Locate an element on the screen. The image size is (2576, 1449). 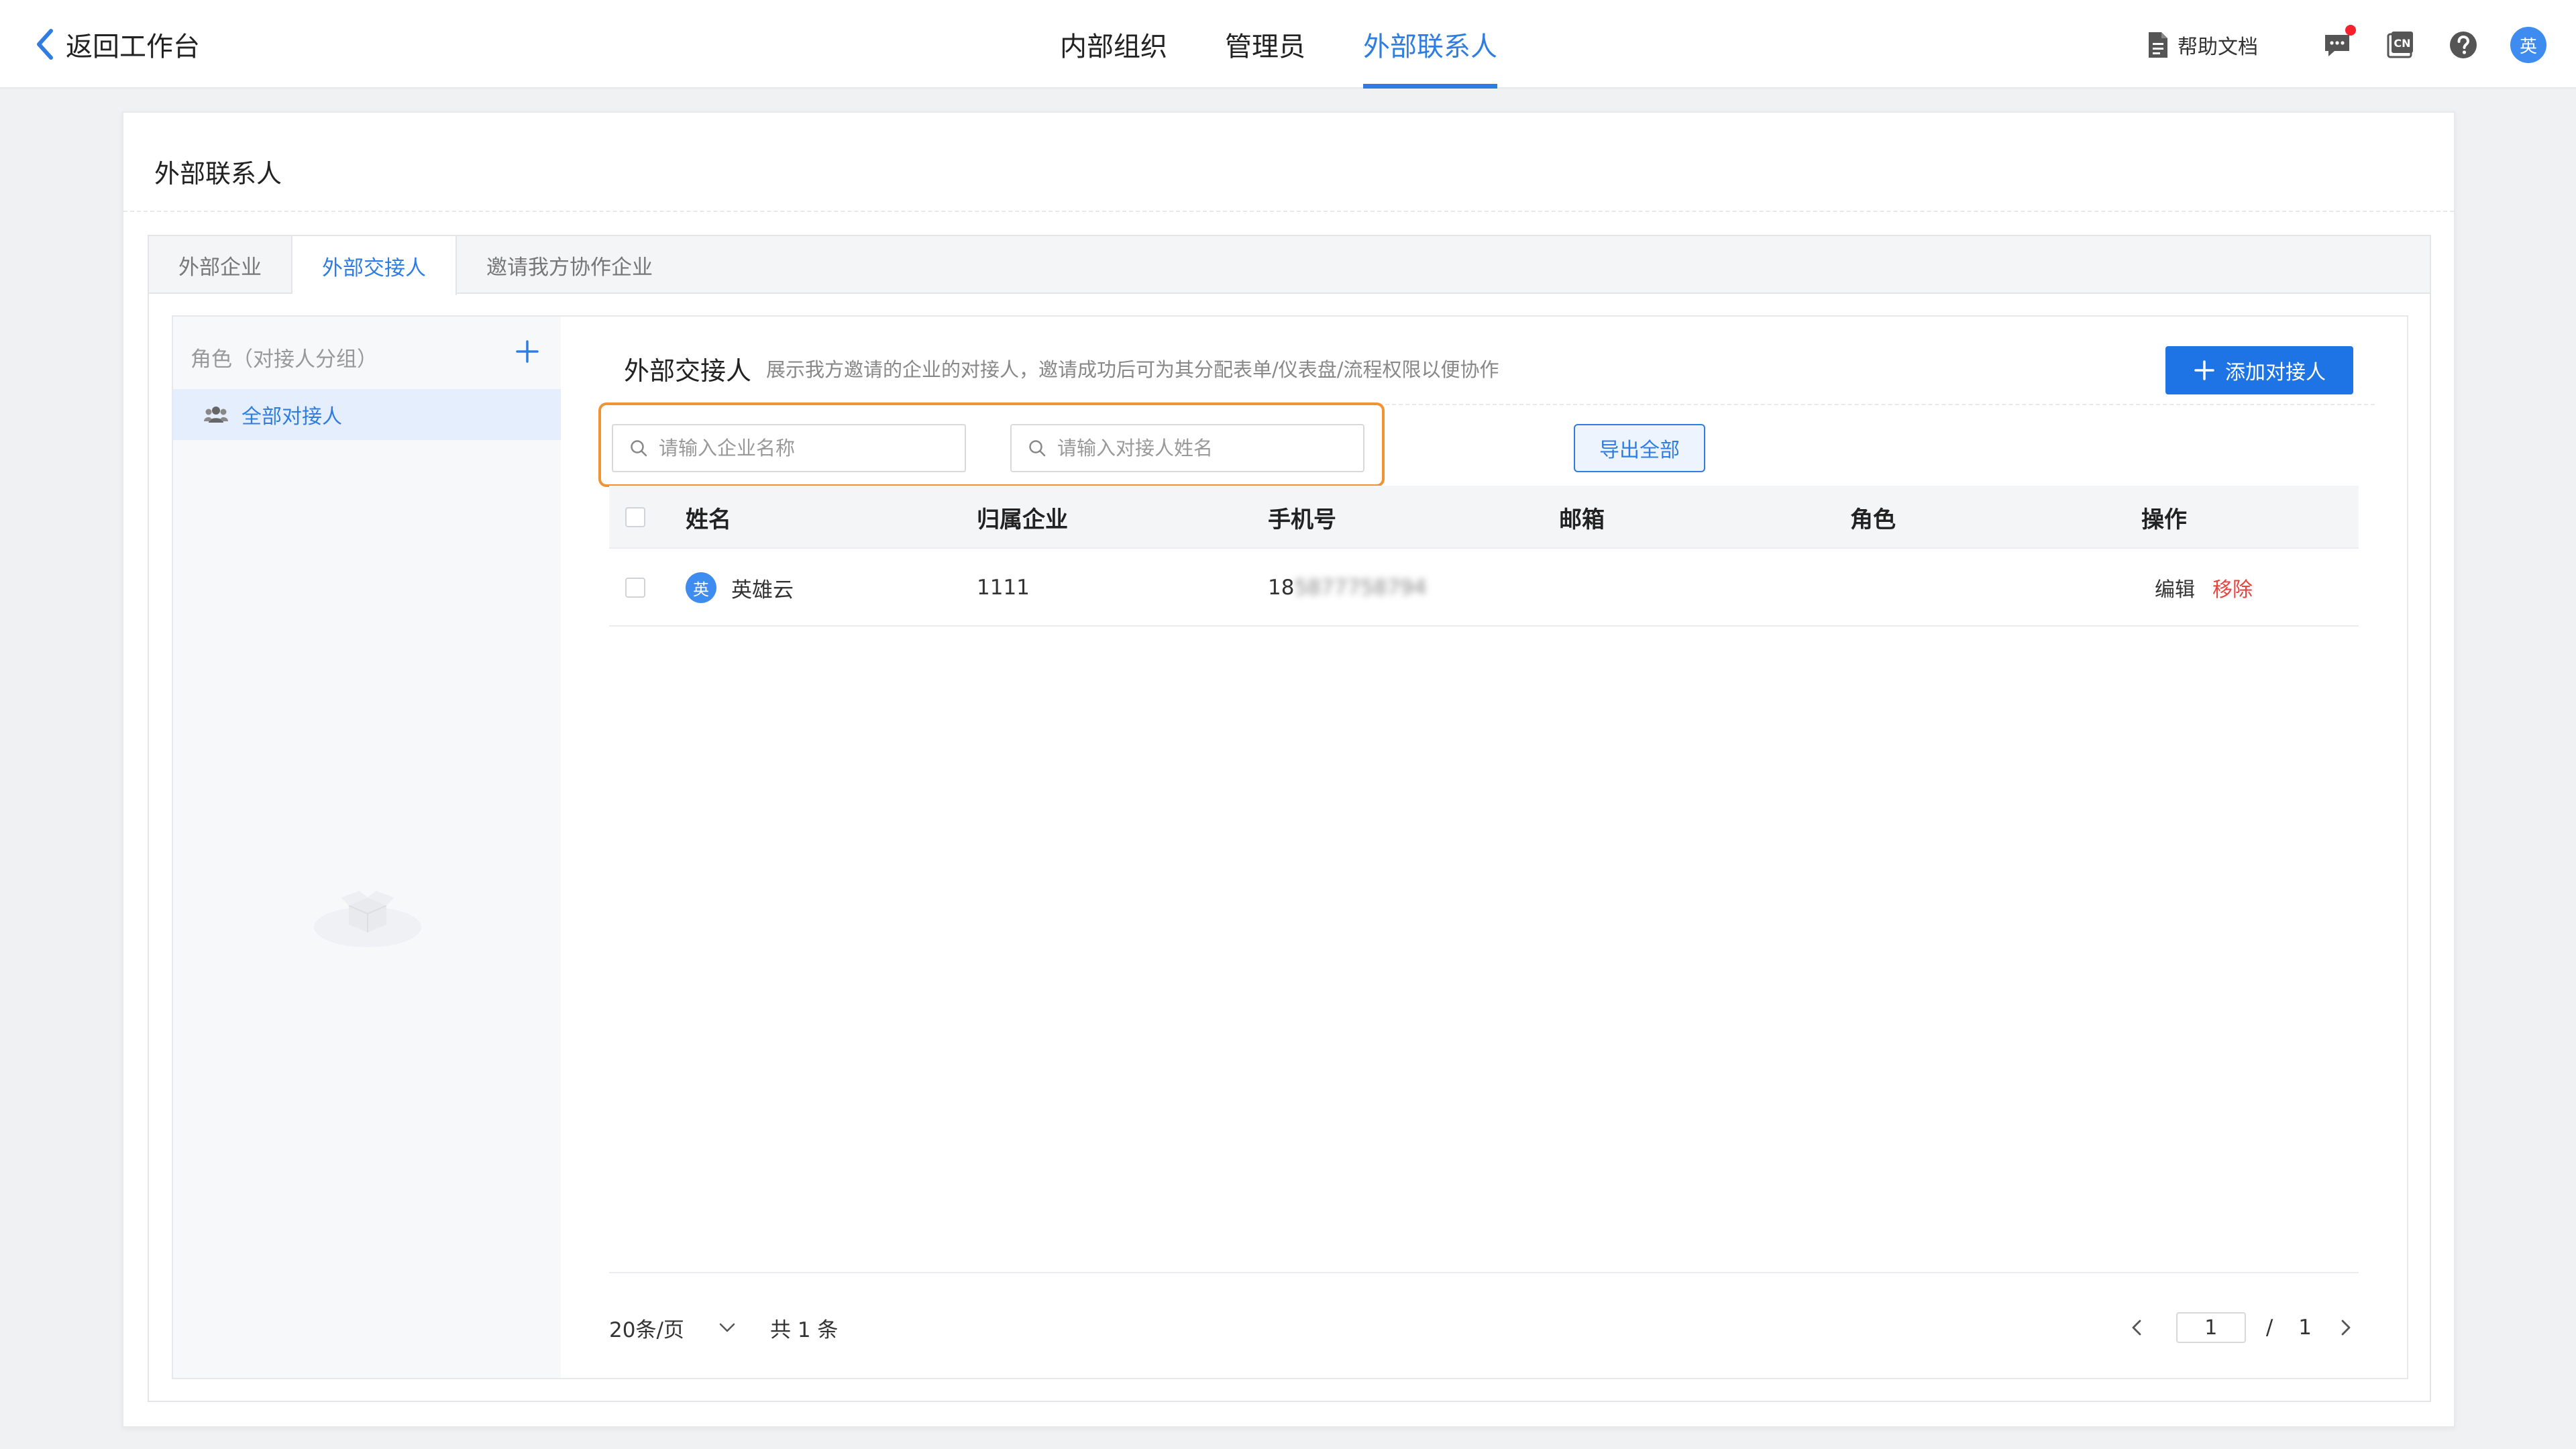
contact-search-input is located at coordinates (1204, 448).